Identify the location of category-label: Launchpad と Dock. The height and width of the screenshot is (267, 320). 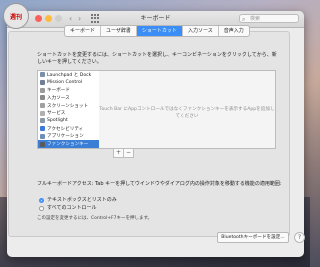
(69, 75).